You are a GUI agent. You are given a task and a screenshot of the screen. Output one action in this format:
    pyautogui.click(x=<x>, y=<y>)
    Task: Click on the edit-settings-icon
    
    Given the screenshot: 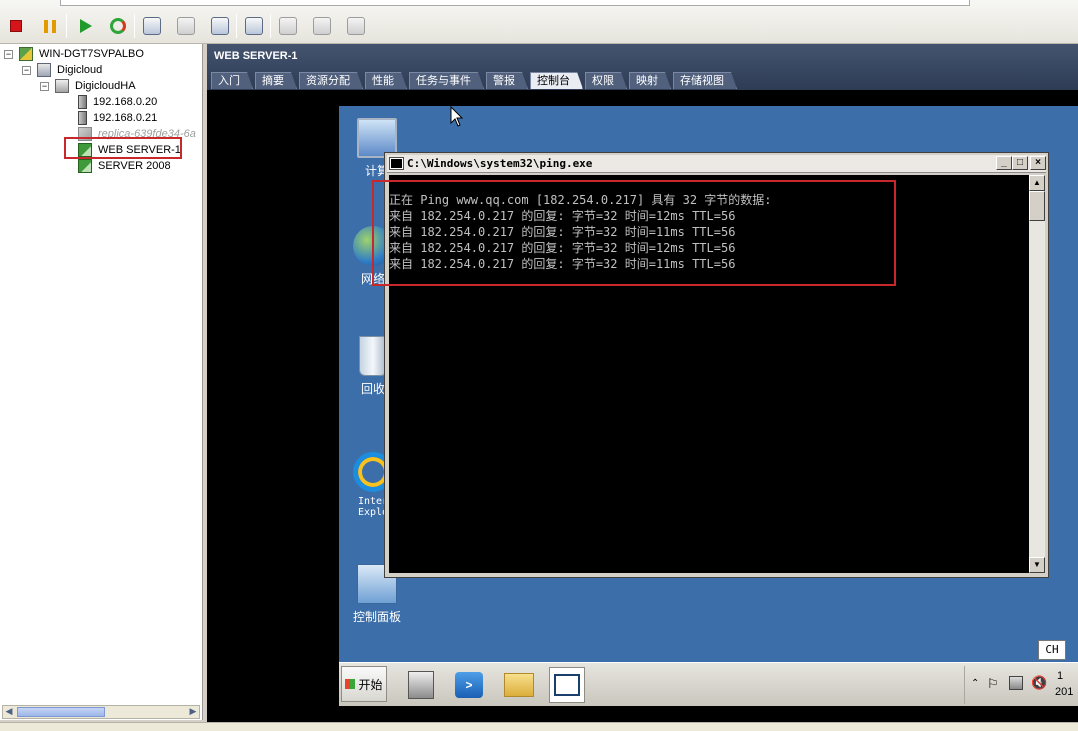 What is the action you would take?
    pyautogui.click(x=288, y=26)
    